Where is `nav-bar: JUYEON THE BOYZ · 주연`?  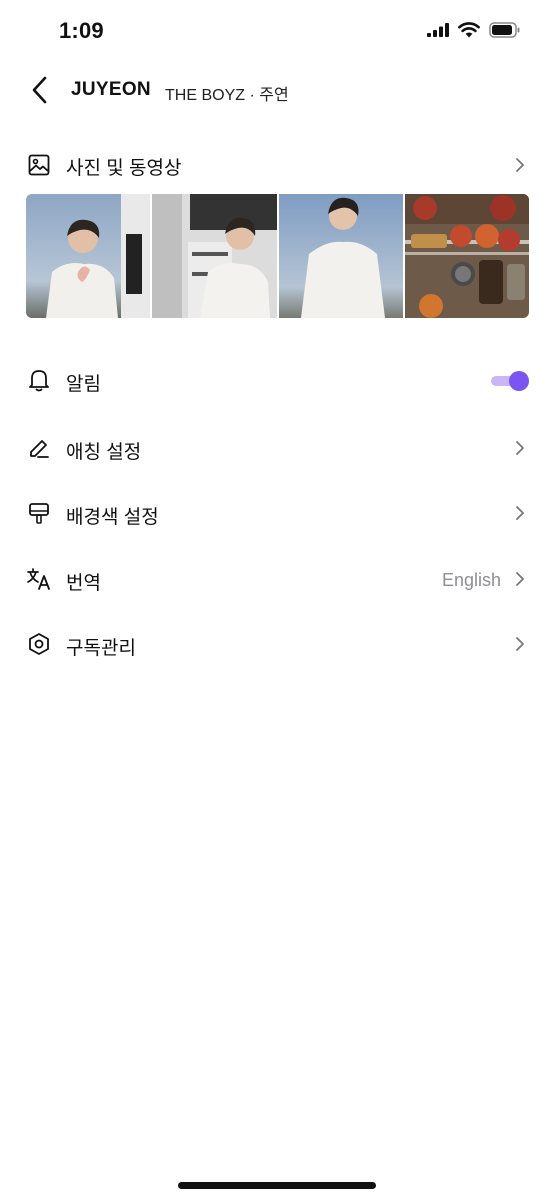
nav-bar: JUYEON THE BOYZ · 주연 is located at coordinates (277, 90).